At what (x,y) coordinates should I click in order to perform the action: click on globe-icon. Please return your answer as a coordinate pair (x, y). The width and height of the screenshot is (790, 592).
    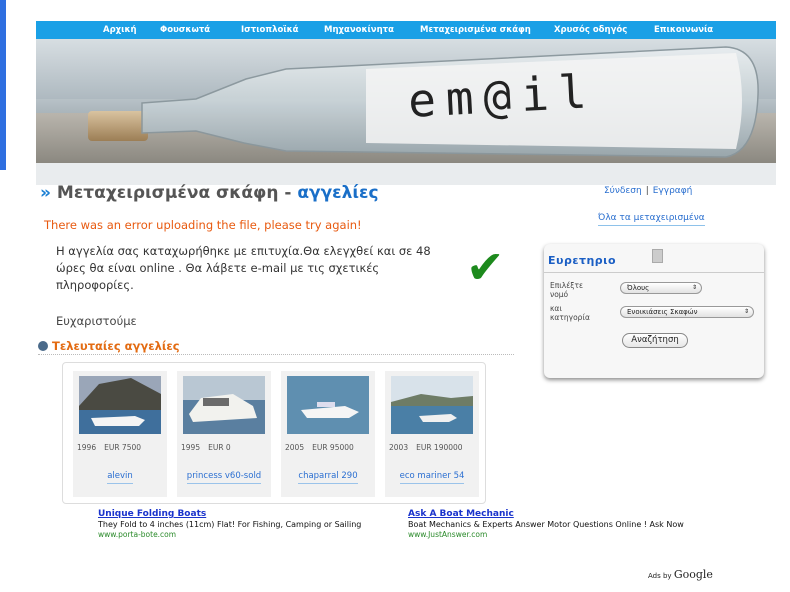
    Looking at the image, I should click on (43, 346).